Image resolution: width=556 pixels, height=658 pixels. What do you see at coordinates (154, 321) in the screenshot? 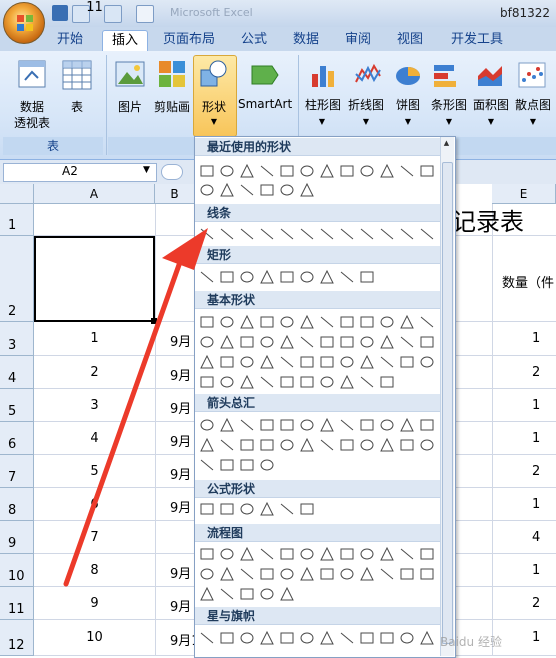
I see `fill-handle` at bounding box center [154, 321].